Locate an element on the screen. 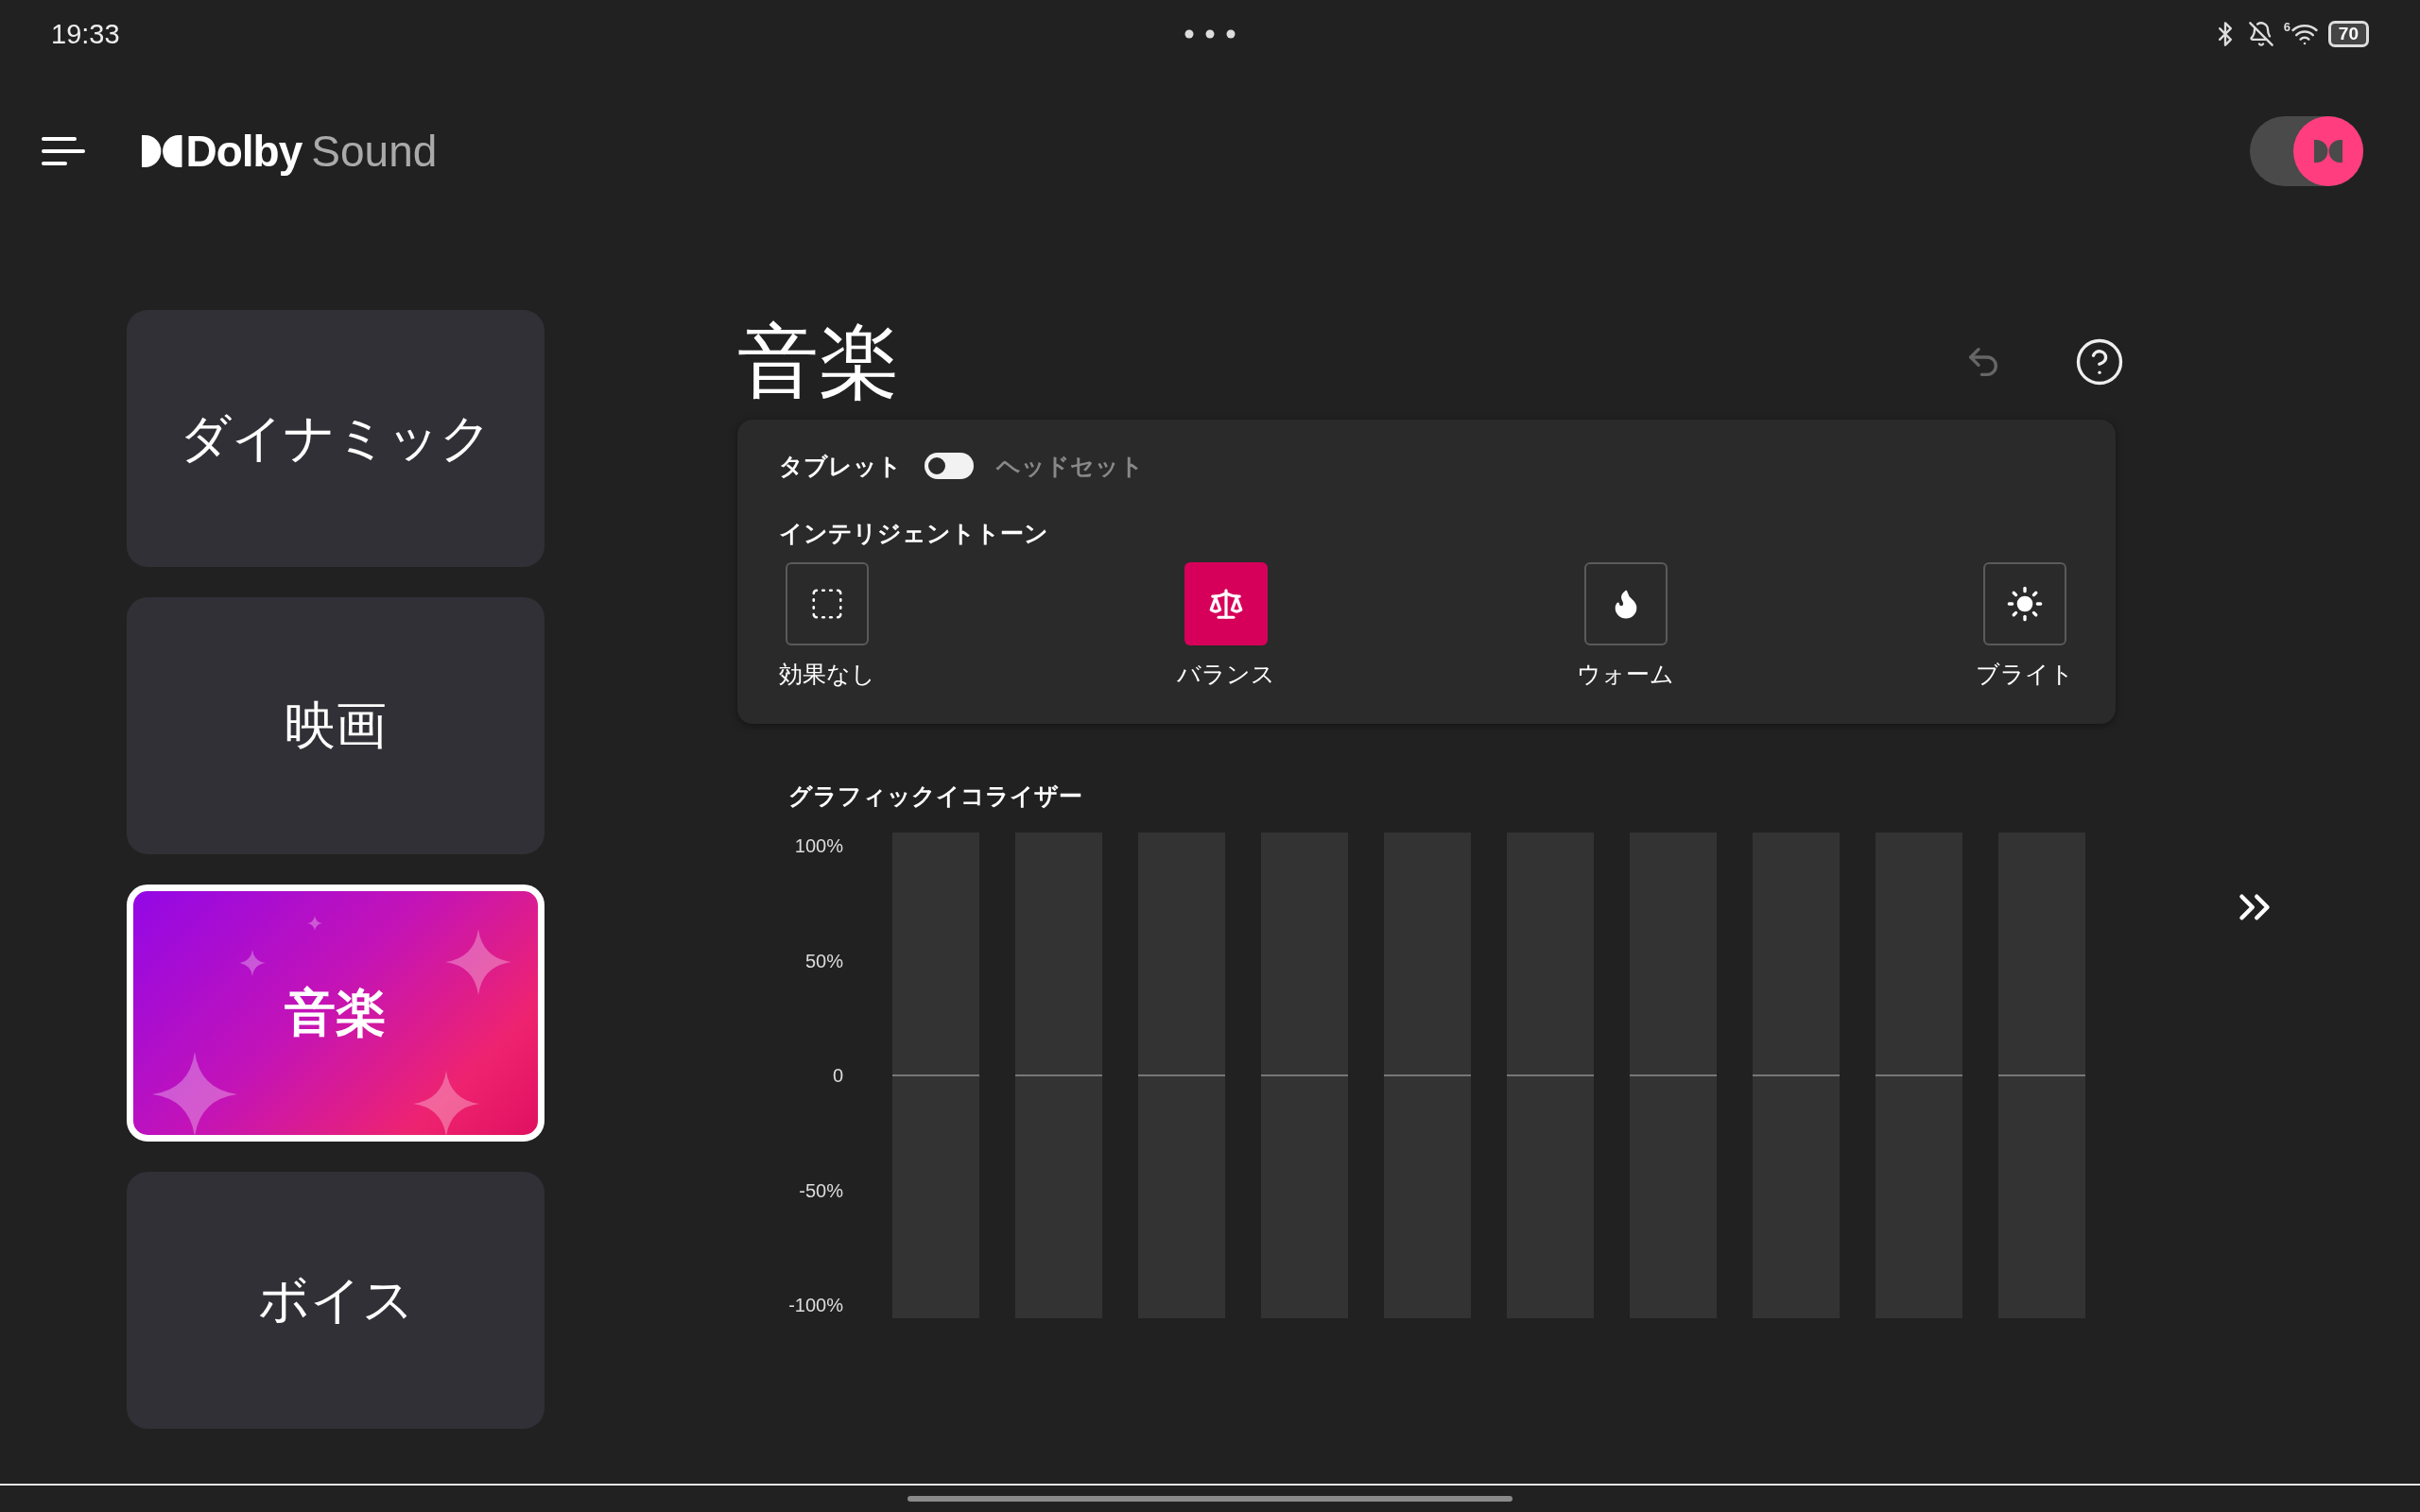  muted-bell-icon is located at coordinates (2260, 34).